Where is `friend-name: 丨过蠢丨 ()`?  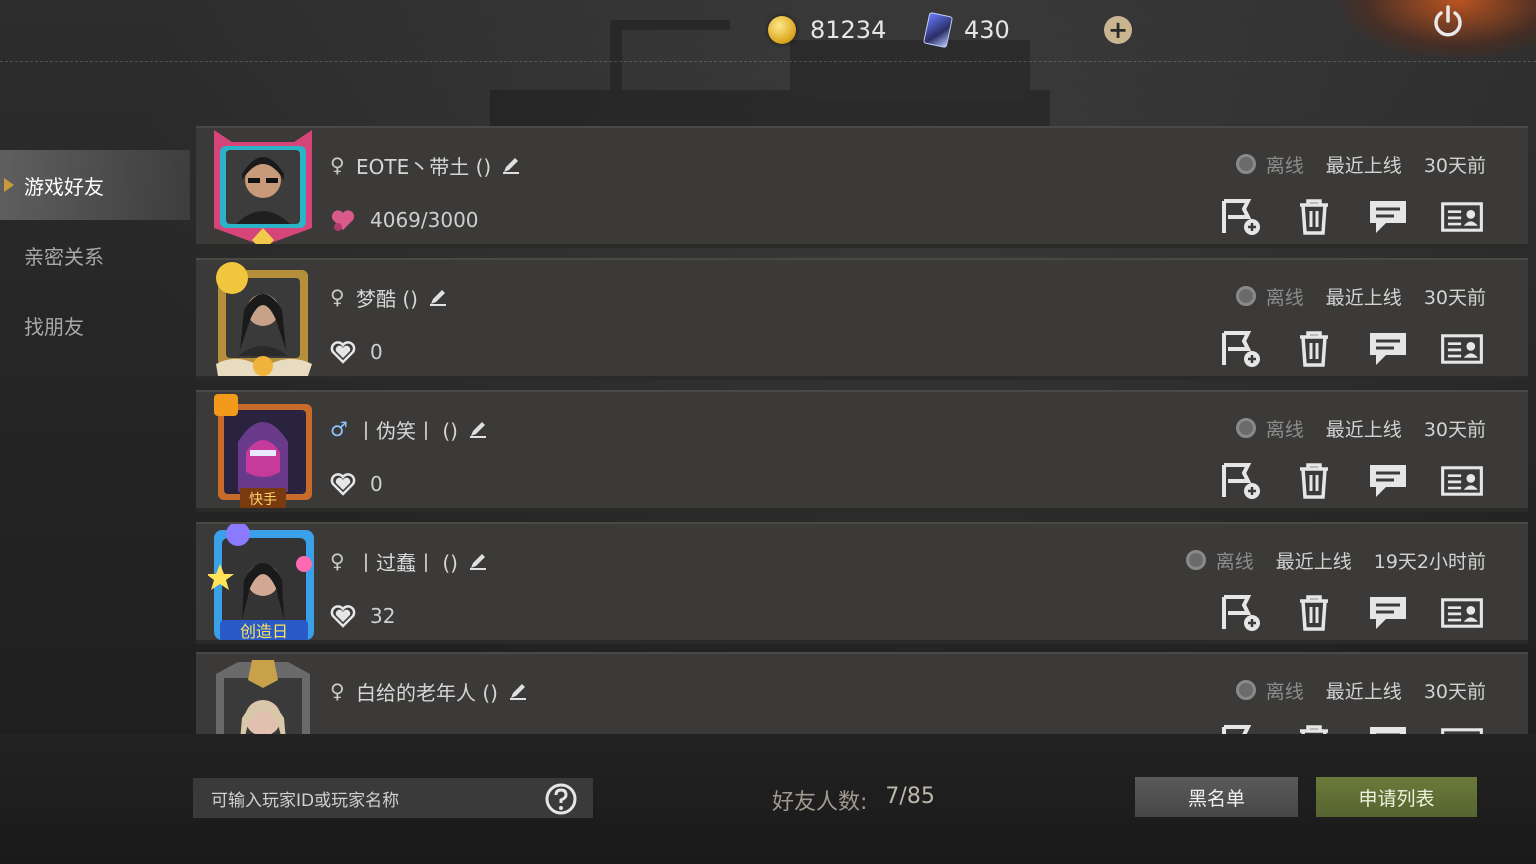
friend-name: 丨过蠢丨 () is located at coordinates (407, 562).